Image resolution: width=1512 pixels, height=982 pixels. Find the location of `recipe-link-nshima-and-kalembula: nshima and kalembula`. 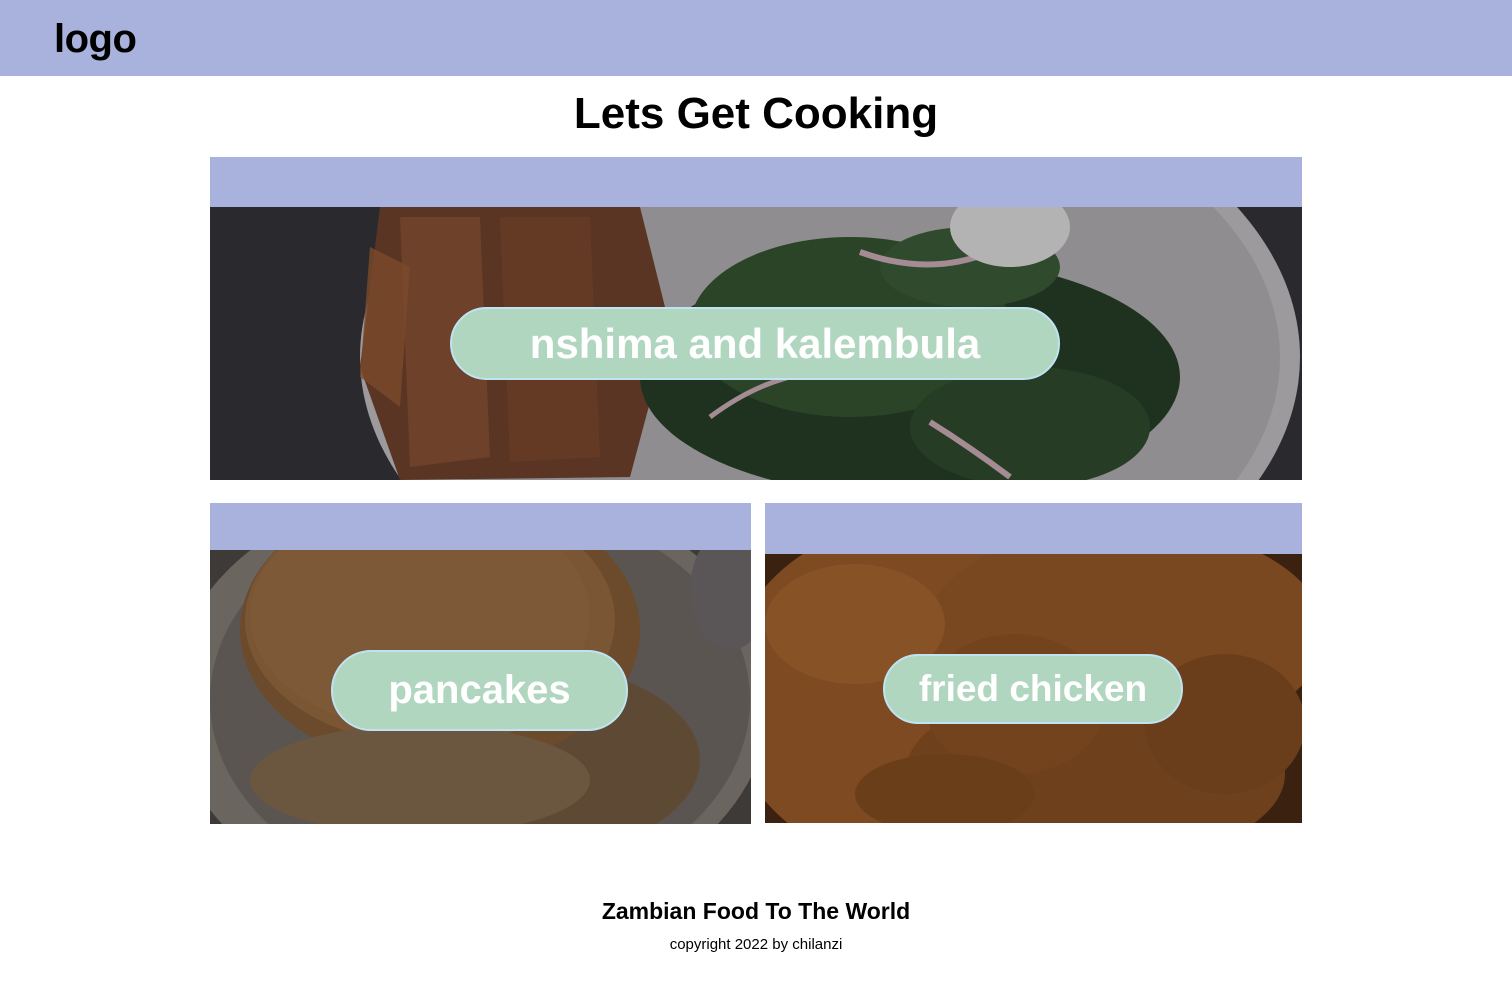

recipe-link-nshima-and-kalembula: nshima and kalembula is located at coordinates (755, 343).